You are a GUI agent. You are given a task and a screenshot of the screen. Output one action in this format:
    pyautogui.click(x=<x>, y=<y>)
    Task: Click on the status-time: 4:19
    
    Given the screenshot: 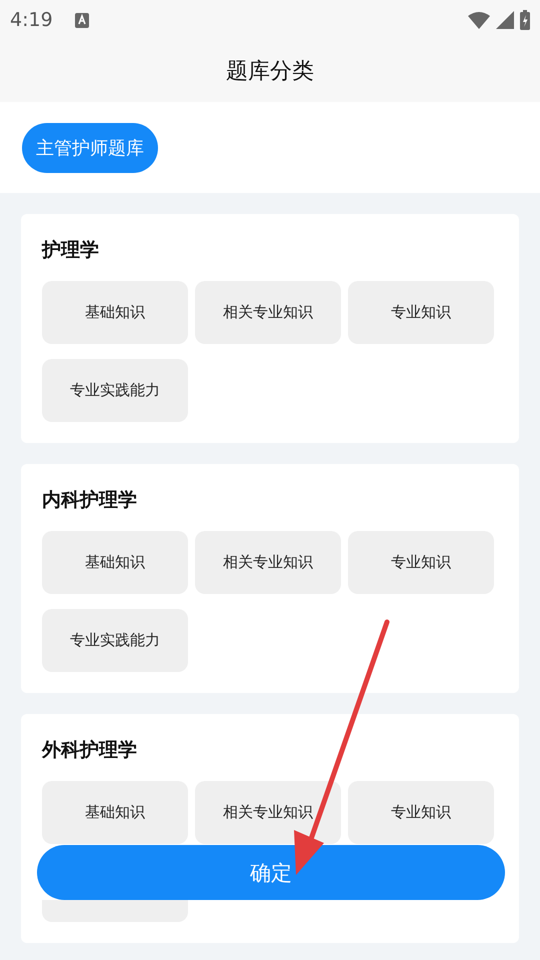 What is the action you would take?
    pyautogui.click(x=31, y=20)
    